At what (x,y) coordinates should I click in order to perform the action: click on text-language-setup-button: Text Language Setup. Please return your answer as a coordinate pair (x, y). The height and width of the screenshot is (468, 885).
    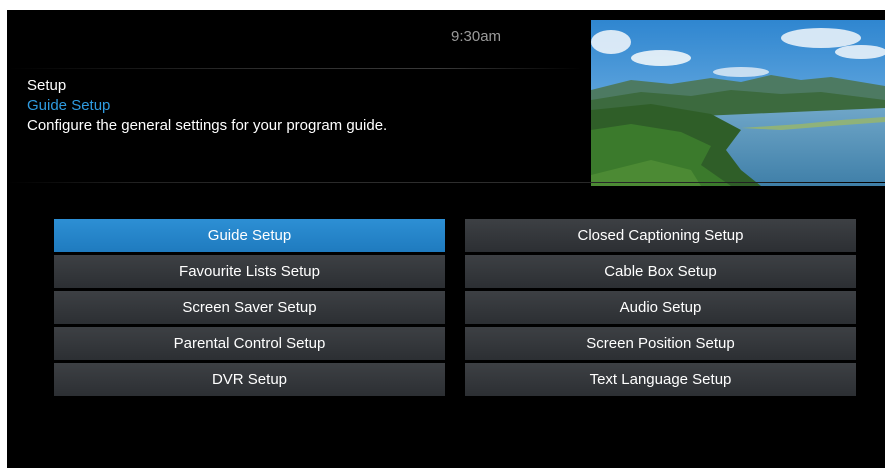
    Looking at the image, I should click on (660, 379).